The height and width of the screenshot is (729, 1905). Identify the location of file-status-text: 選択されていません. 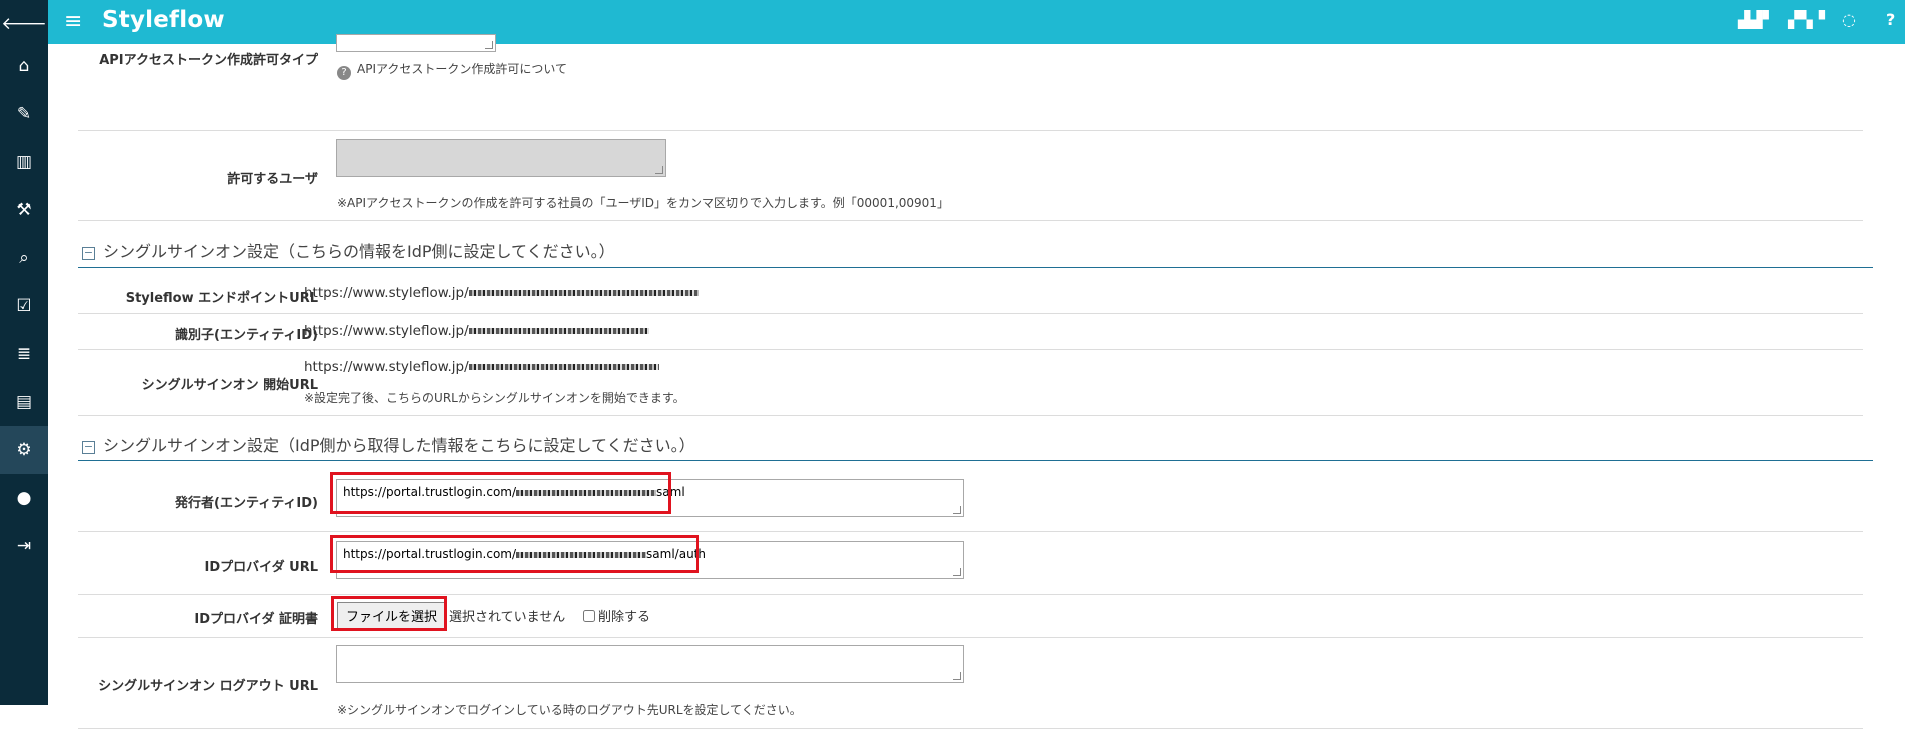
(507, 617).